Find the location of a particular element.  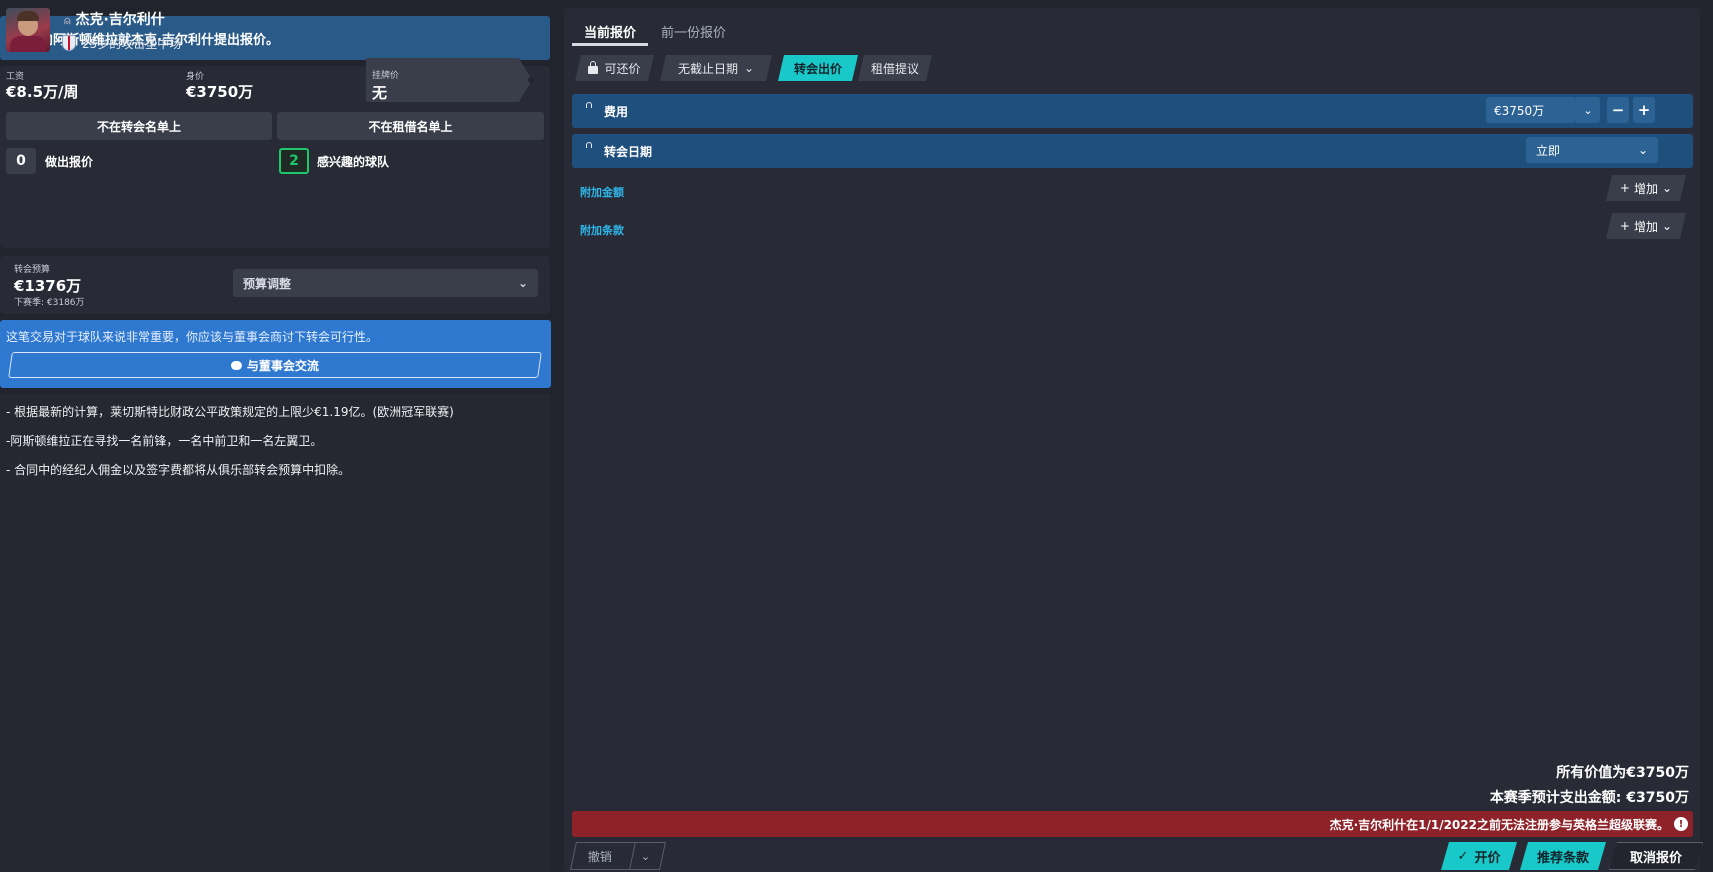

make-offer-label: 开价 is located at coordinates (1487, 858).